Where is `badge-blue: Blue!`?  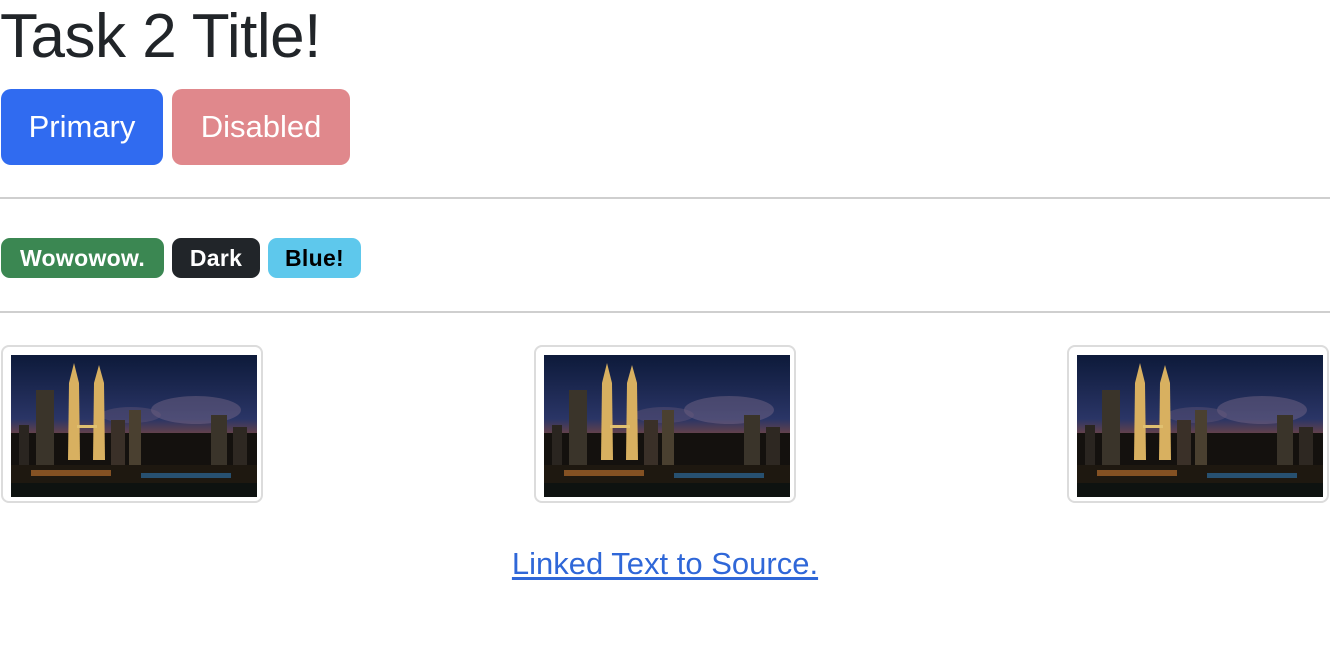 badge-blue: Blue! is located at coordinates (314, 258).